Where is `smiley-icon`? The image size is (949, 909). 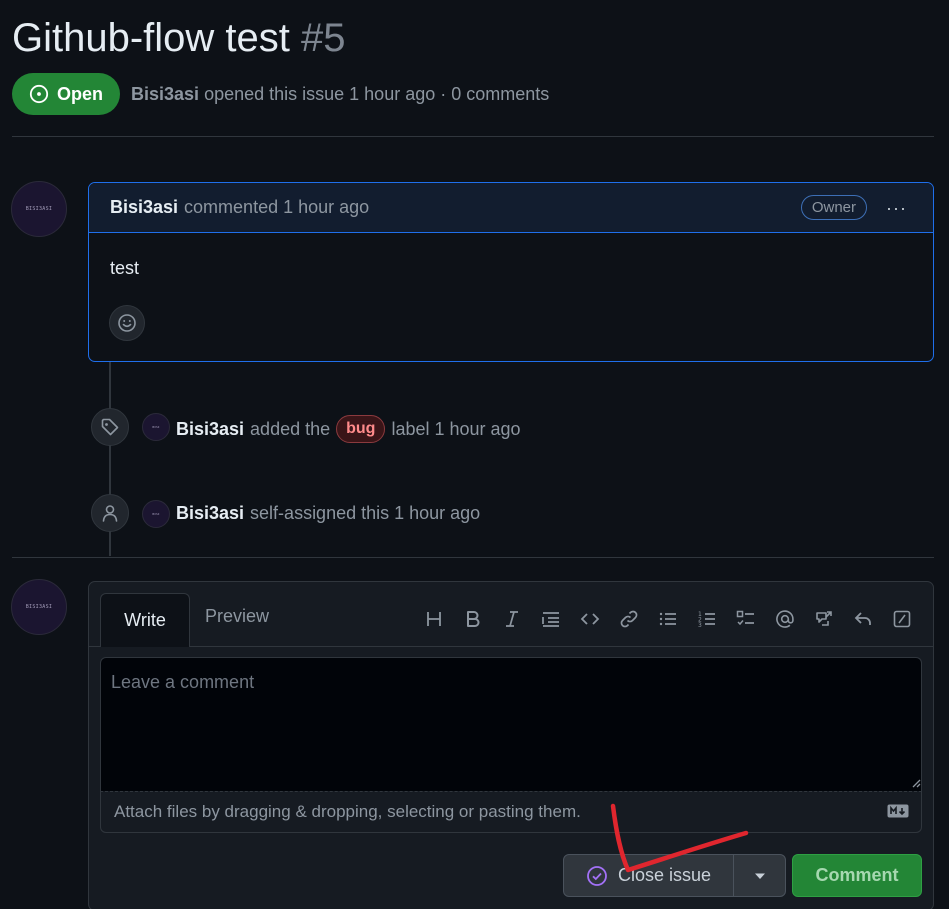
smiley-icon is located at coordinates (127, 323).